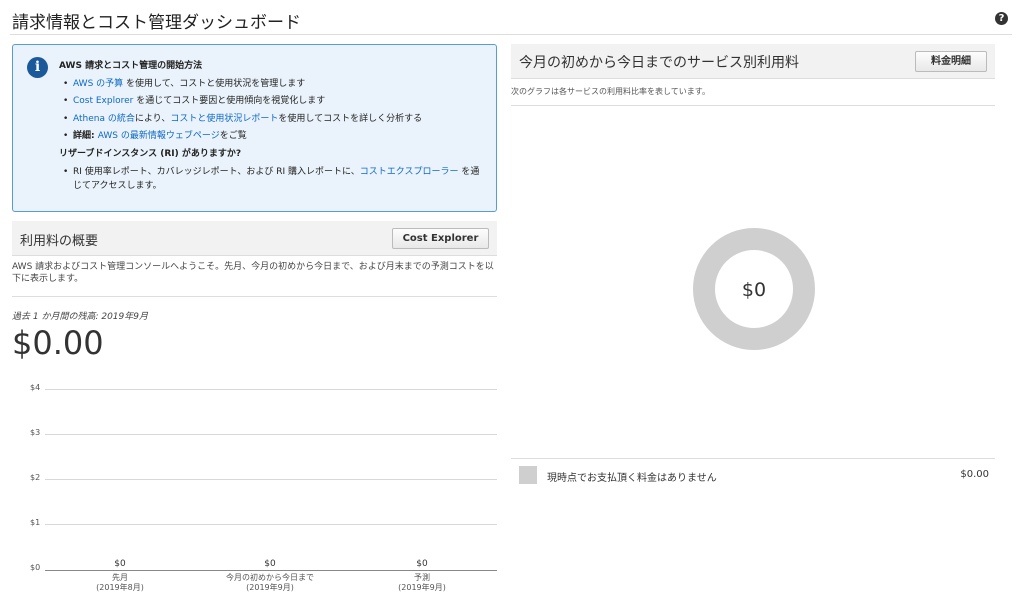  Describe the element at coordinates (120, 587) in the screenshot. I see `x-tick-line: (2019年8月)` at that location.